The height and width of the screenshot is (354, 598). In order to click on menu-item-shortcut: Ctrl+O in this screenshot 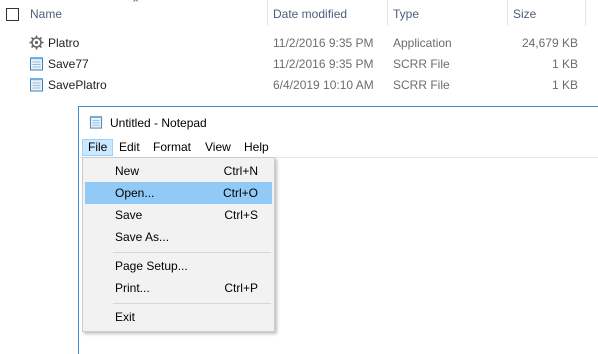, I will do `click(240, 193)`.